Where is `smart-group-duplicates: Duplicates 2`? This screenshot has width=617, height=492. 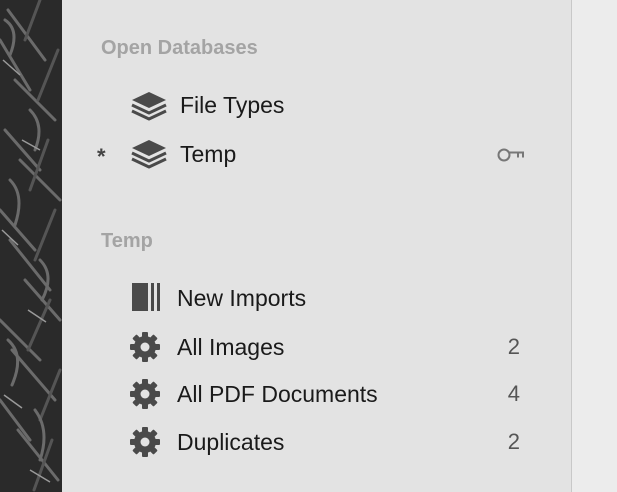
smart-group-duplicates: Duplicates 2 is located at coordinates (285, 441).